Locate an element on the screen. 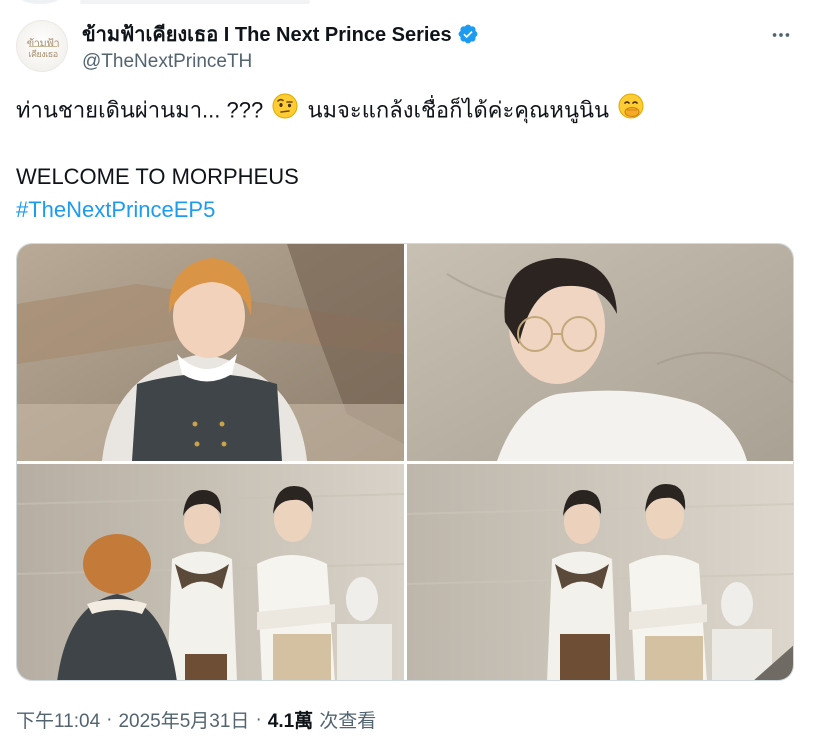  faded-element is located at coordinates (40, 2).